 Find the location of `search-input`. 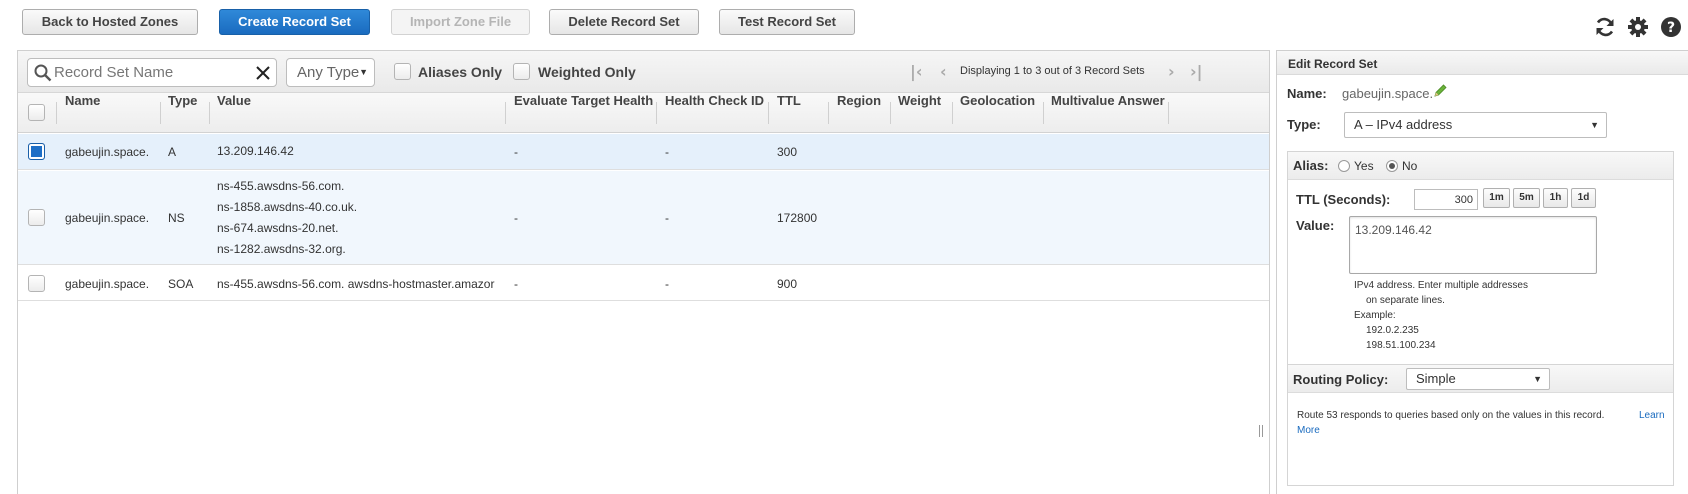

search-input is located at coordinates (152, 72).